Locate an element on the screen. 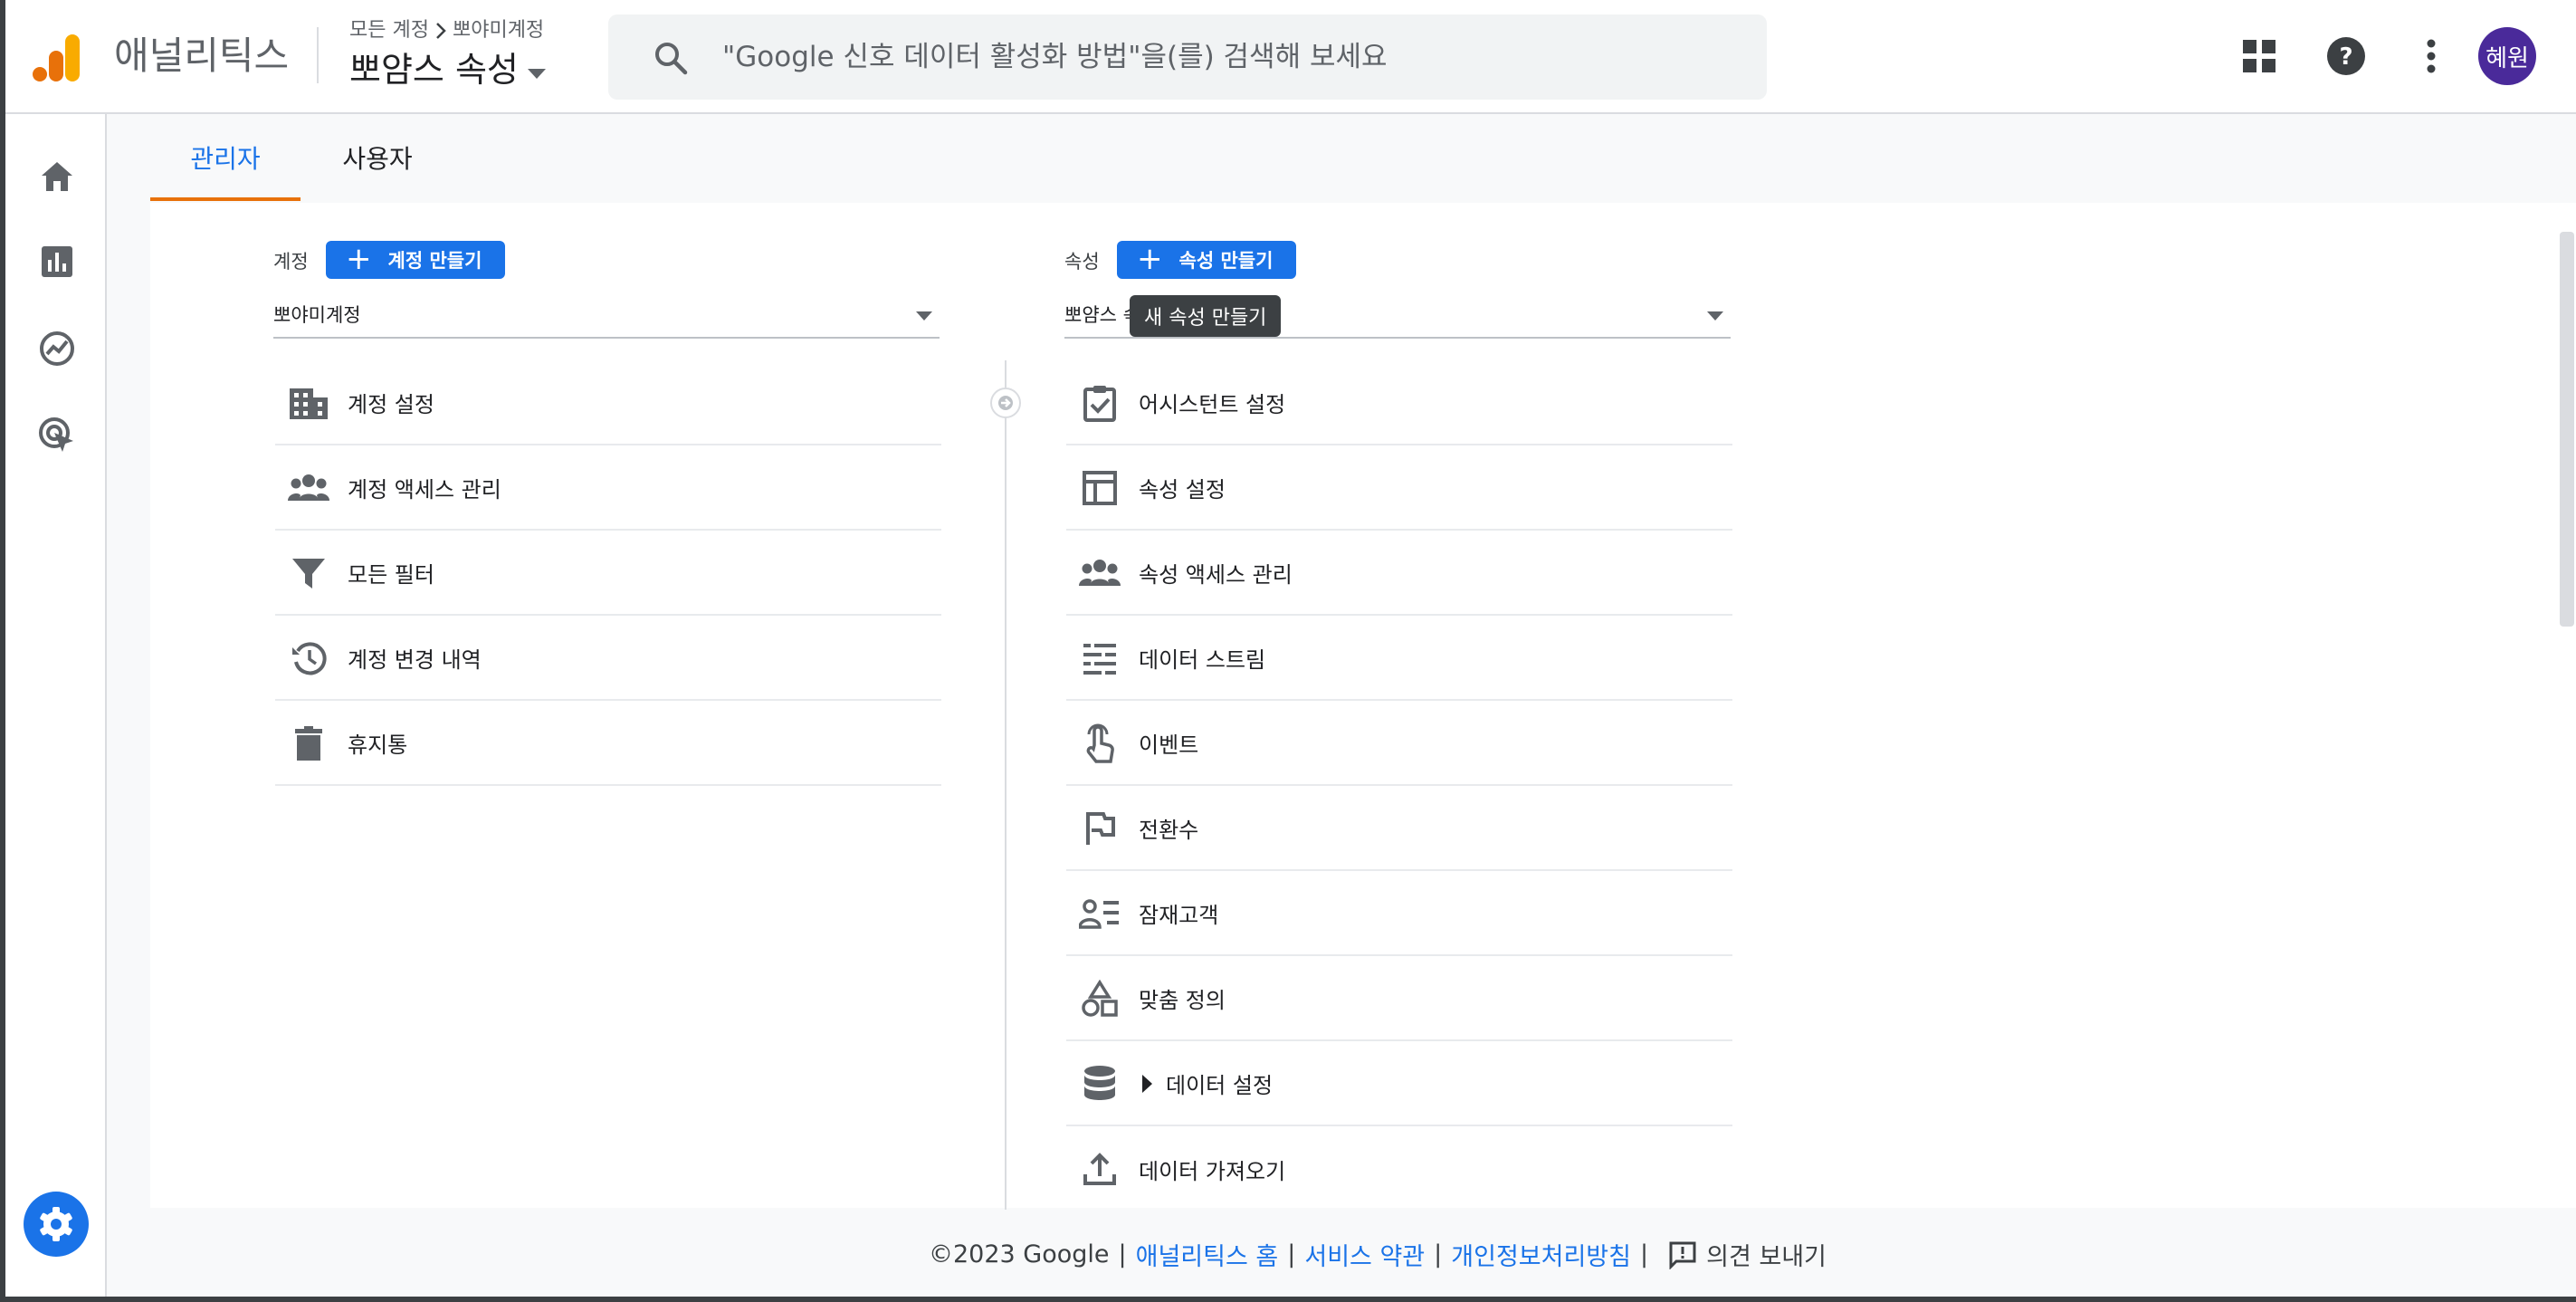  building-icon is located at coordinates (309, 403).